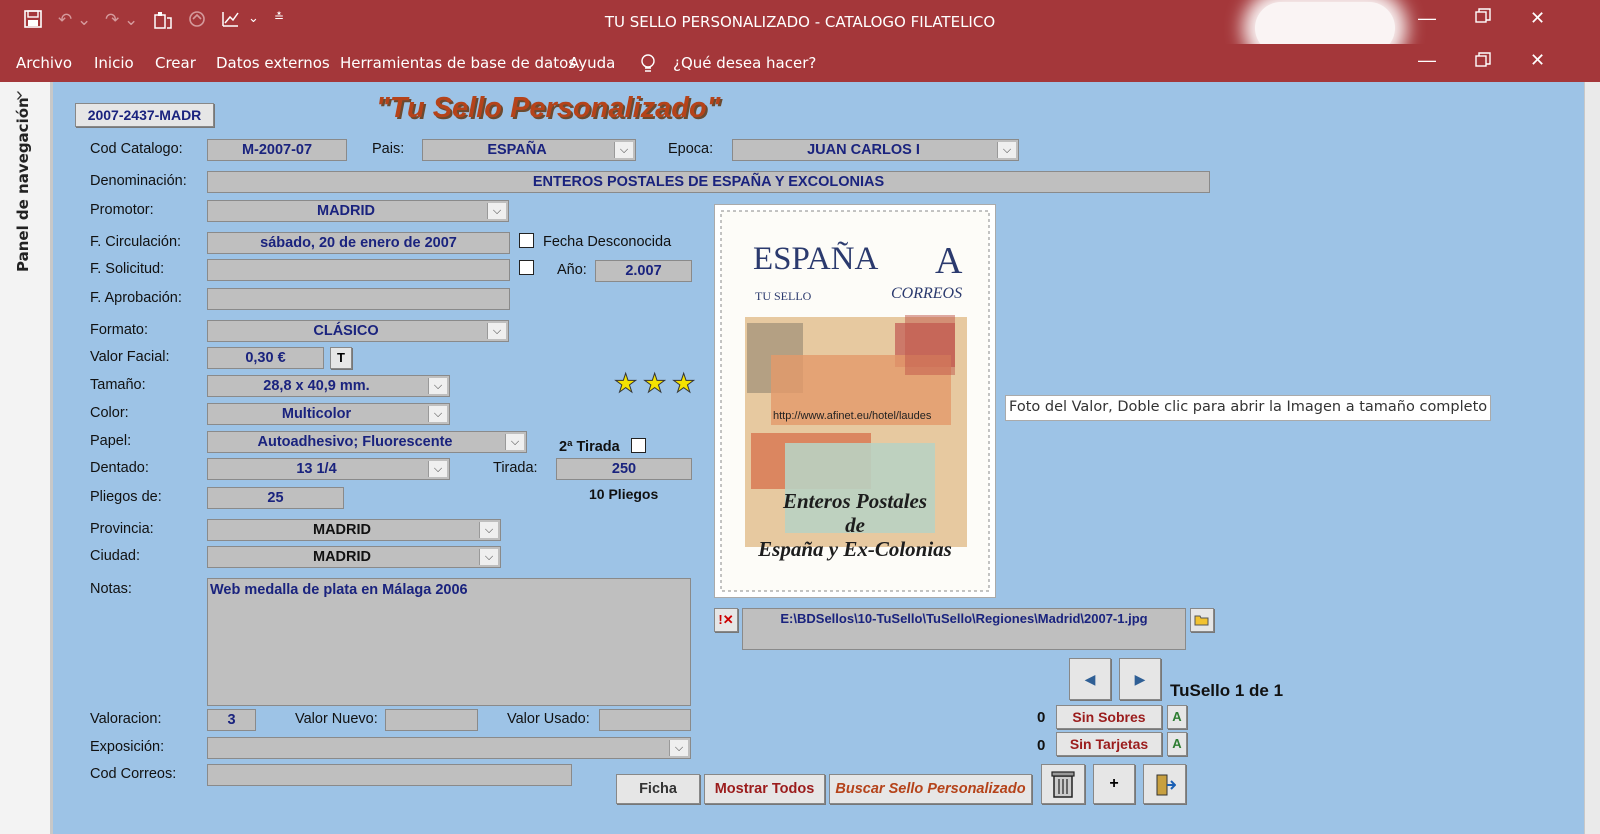 This screenshot has height=834, width=1600. What do you see at coordinates (1483, 18) in the screenshot?
I see `restore-icon` at bounding box center [1483, 18].